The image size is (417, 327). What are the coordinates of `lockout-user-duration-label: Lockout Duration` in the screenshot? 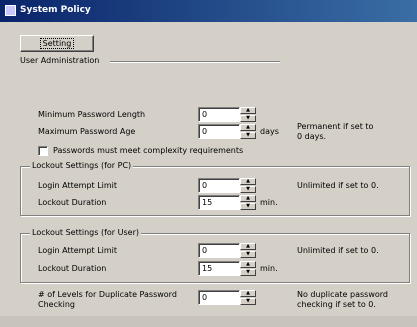 It's located at (72, 268).